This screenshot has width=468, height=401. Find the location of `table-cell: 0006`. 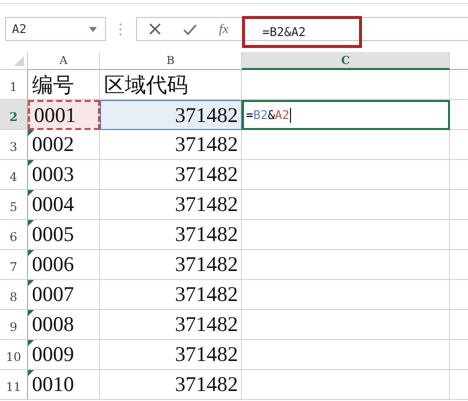

table-cell: 0006 is located at coordinates (64, 265).